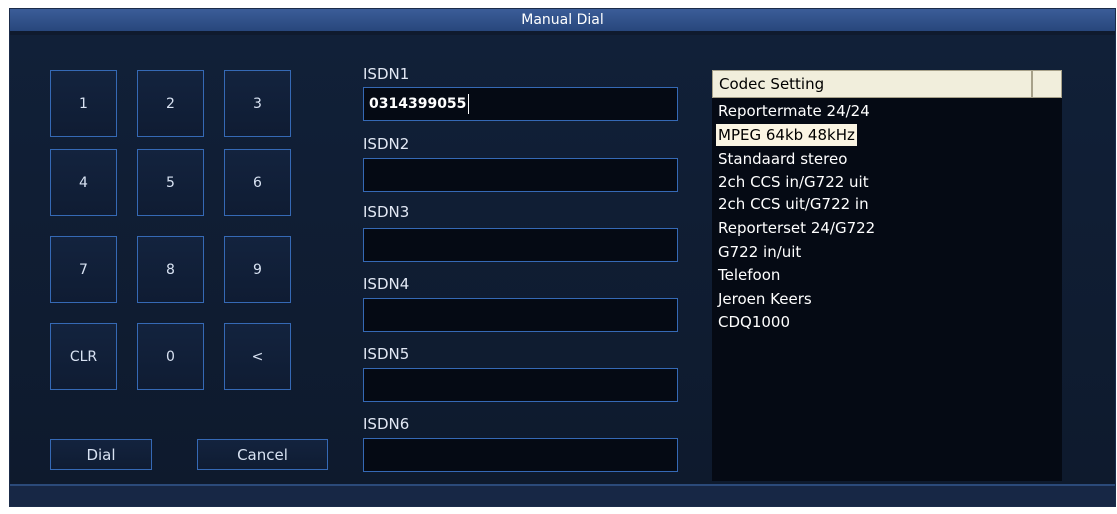 The width and height of the screenshot is (1117, 514). What do you see at coordinates (170, 356) in the screenshot?
I see `key-0: 0` at bounding box center [170, 356].